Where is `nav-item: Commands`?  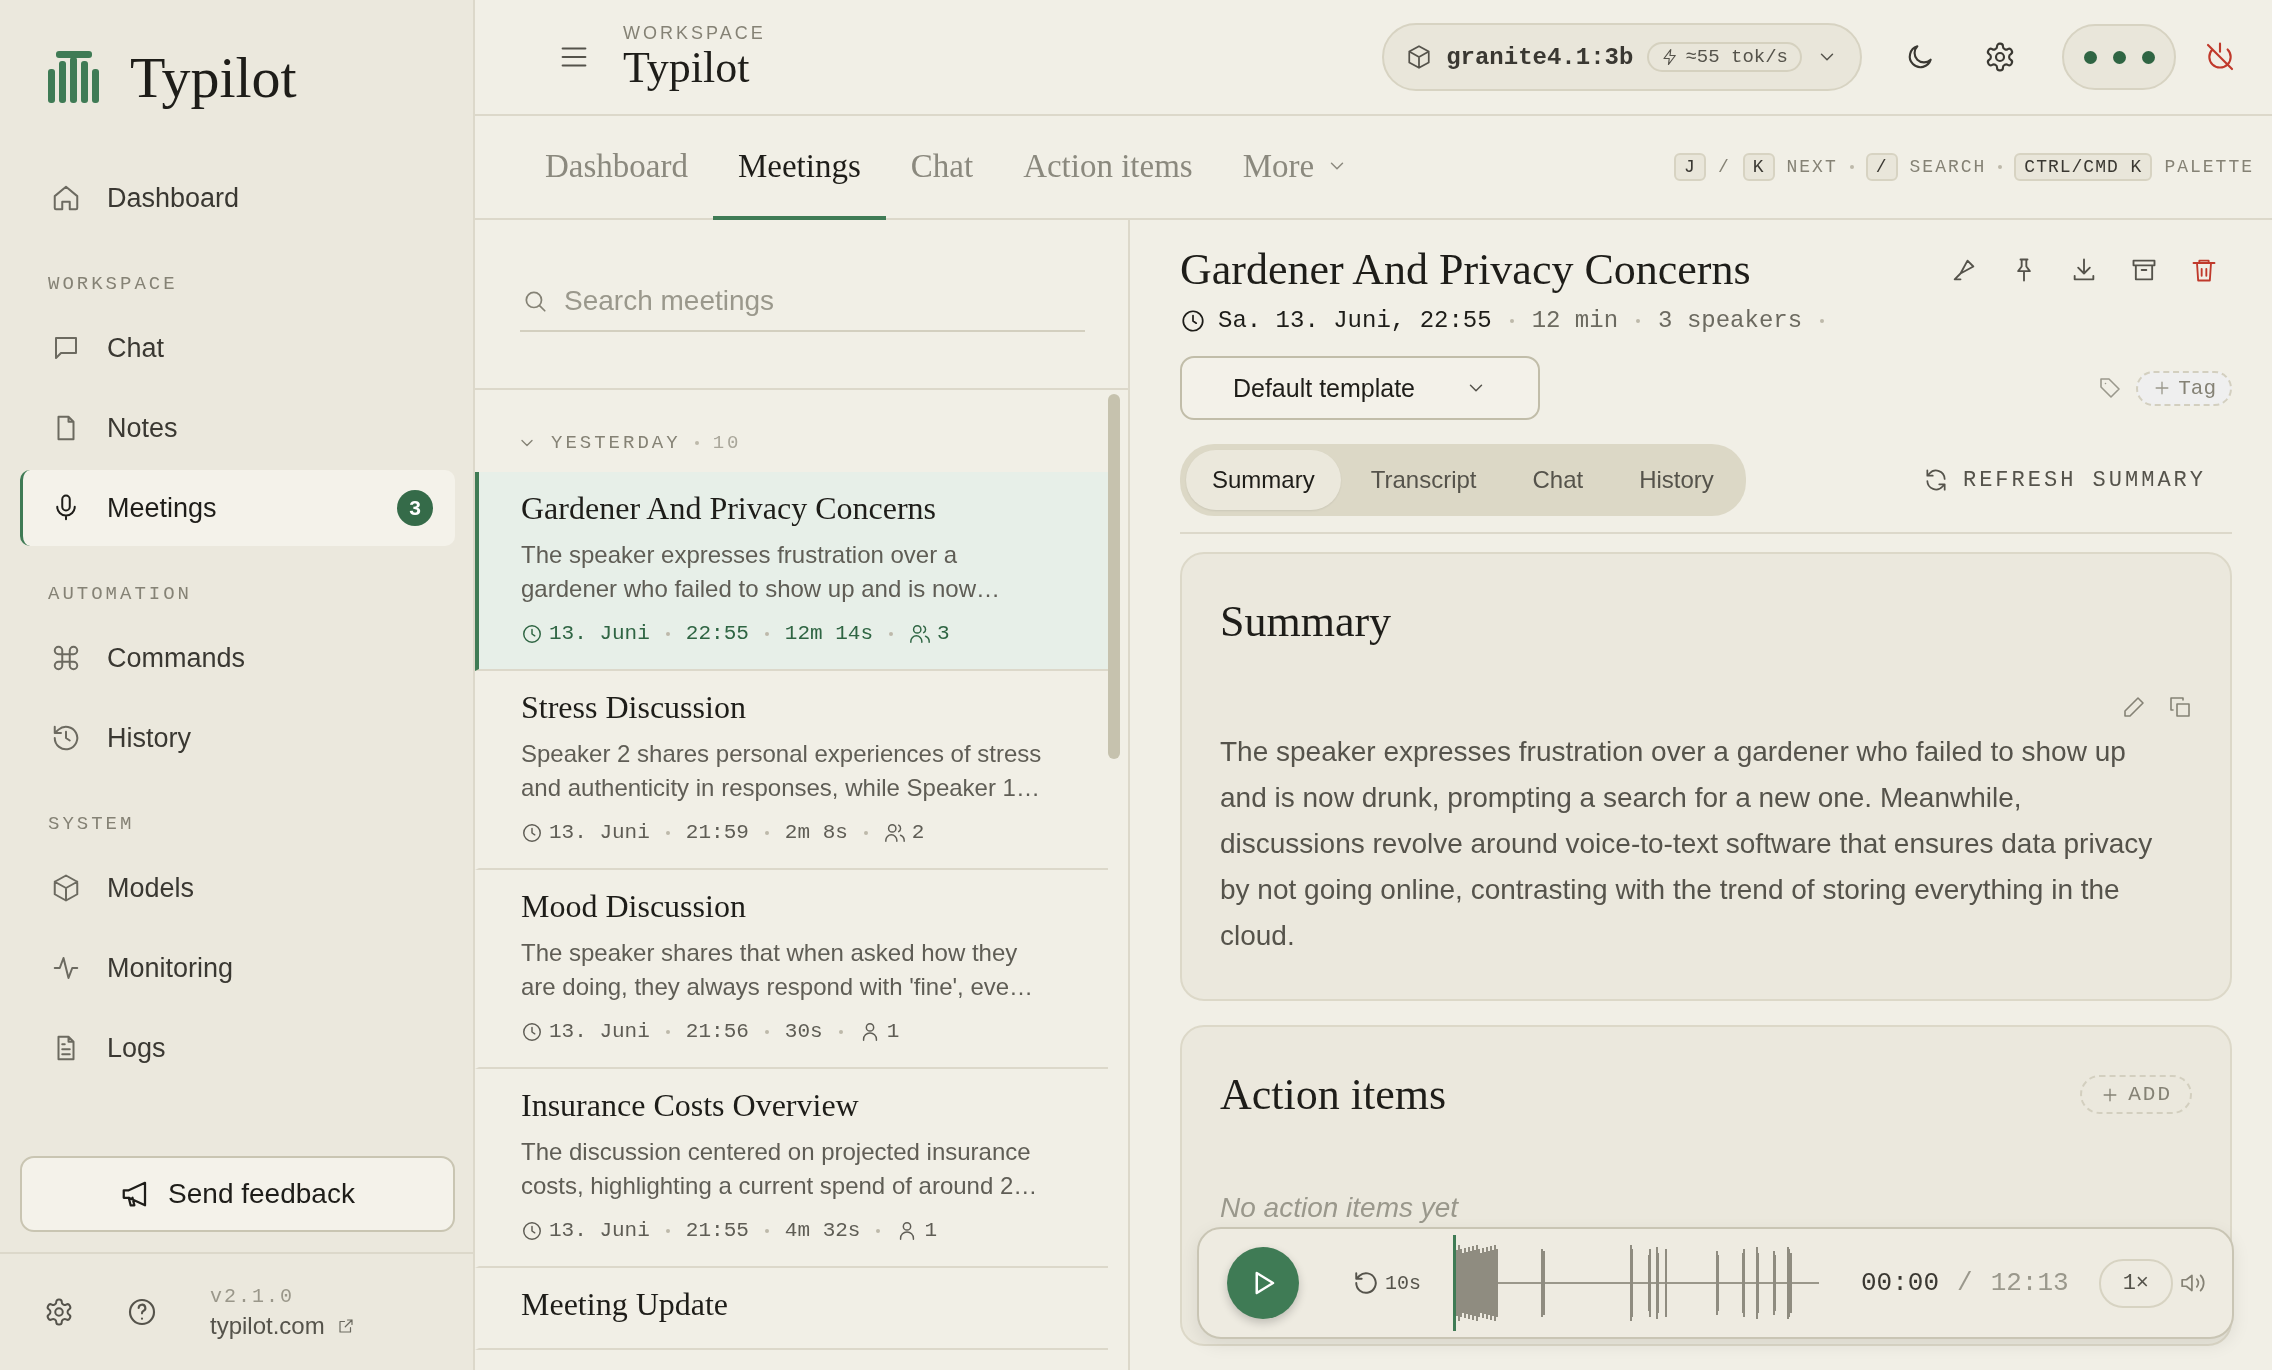 nav-item: Commands is located at coordinates (237, 658).